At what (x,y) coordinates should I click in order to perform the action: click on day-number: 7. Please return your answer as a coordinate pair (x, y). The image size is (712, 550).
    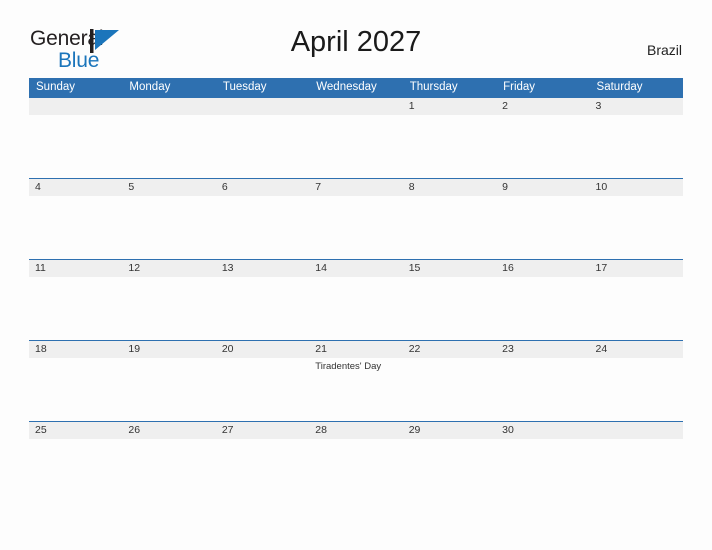
    Looking at the image, I should click on (318, 187).